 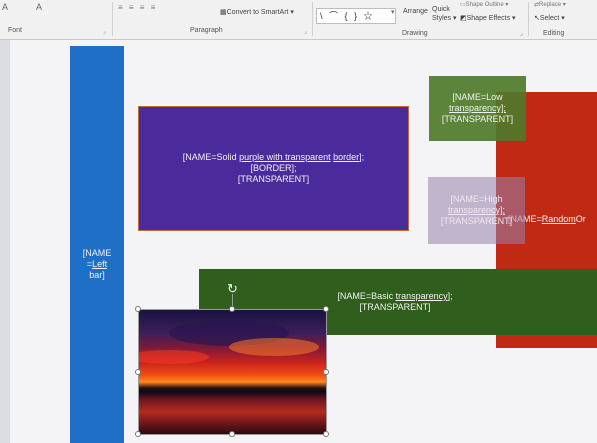 I want to click on left-bar-label-line2: =Left, so click(x=97, y=264).